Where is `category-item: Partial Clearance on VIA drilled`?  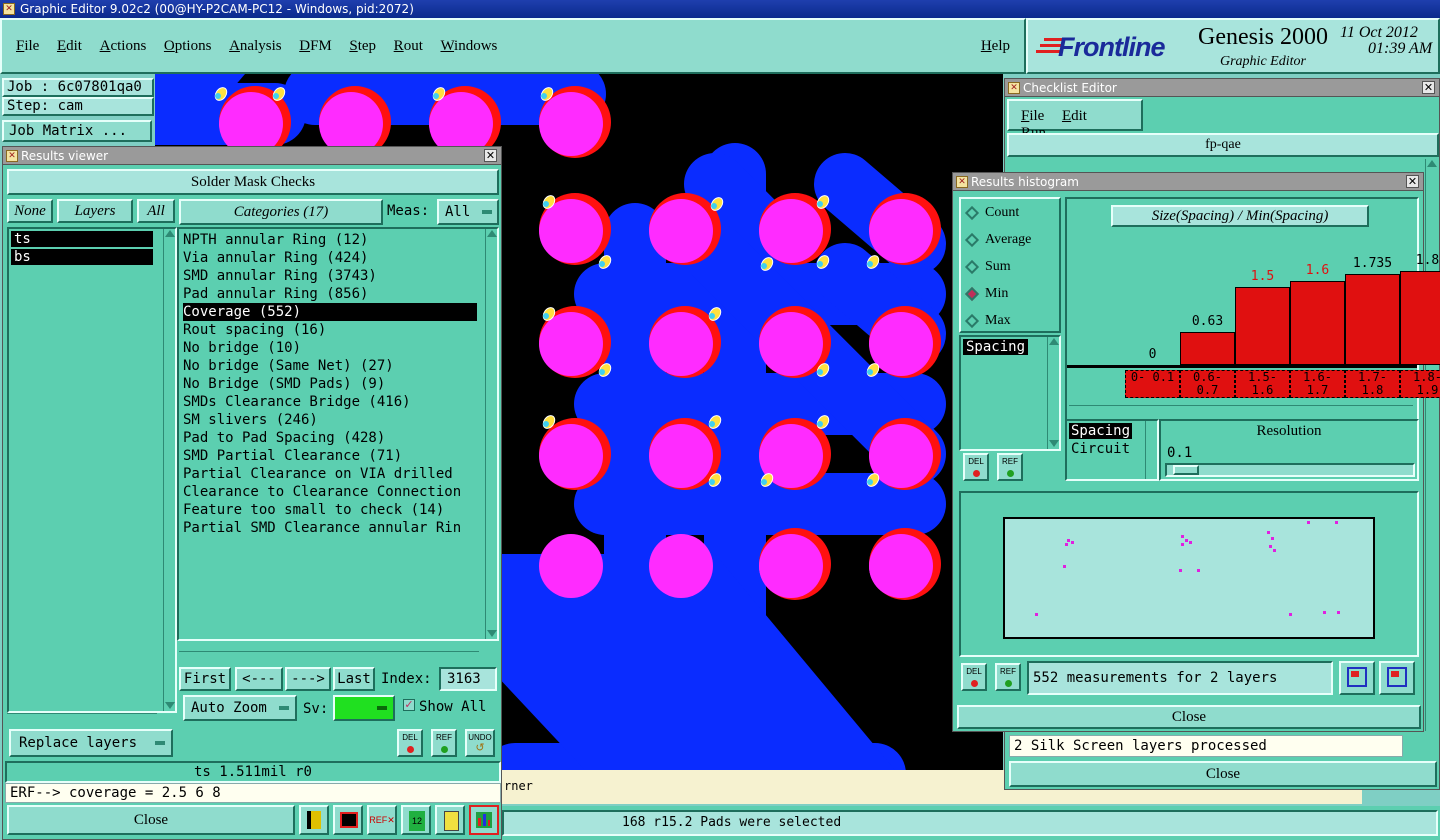
category-item: Partial Clearance on VIA drilled is located at coordinates (330, 474).